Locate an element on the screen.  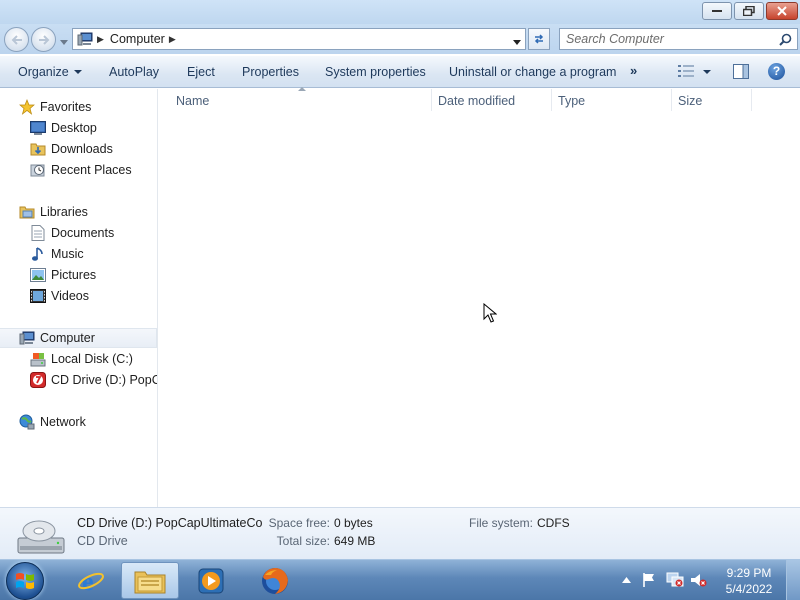
nav-videos: Videos is located at coordinates (59, 296).